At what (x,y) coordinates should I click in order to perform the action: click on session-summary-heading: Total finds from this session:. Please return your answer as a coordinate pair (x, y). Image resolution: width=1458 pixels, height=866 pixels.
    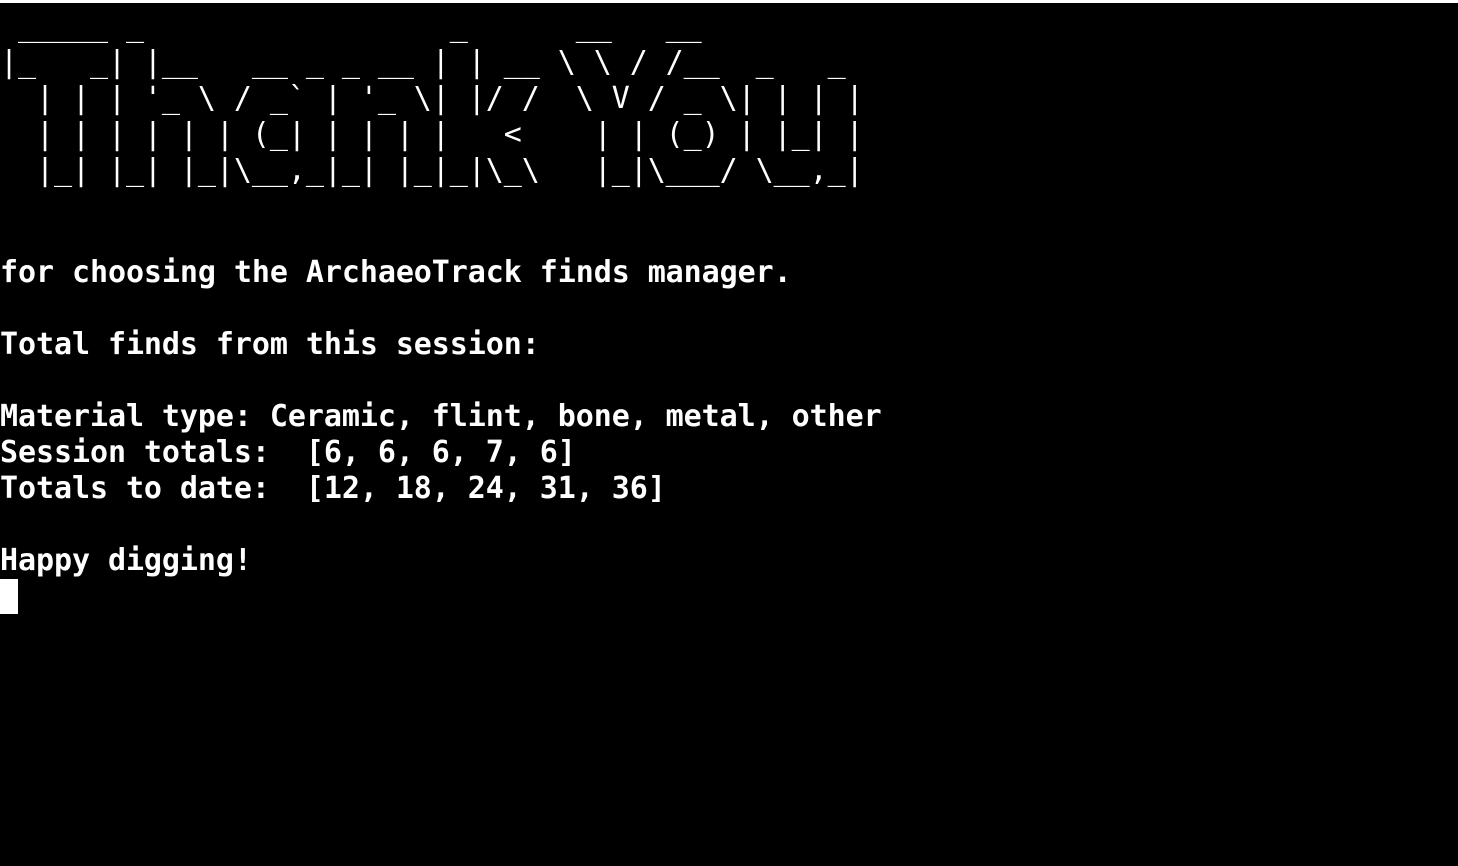
    Looking at the image, I should click on (270, 344).